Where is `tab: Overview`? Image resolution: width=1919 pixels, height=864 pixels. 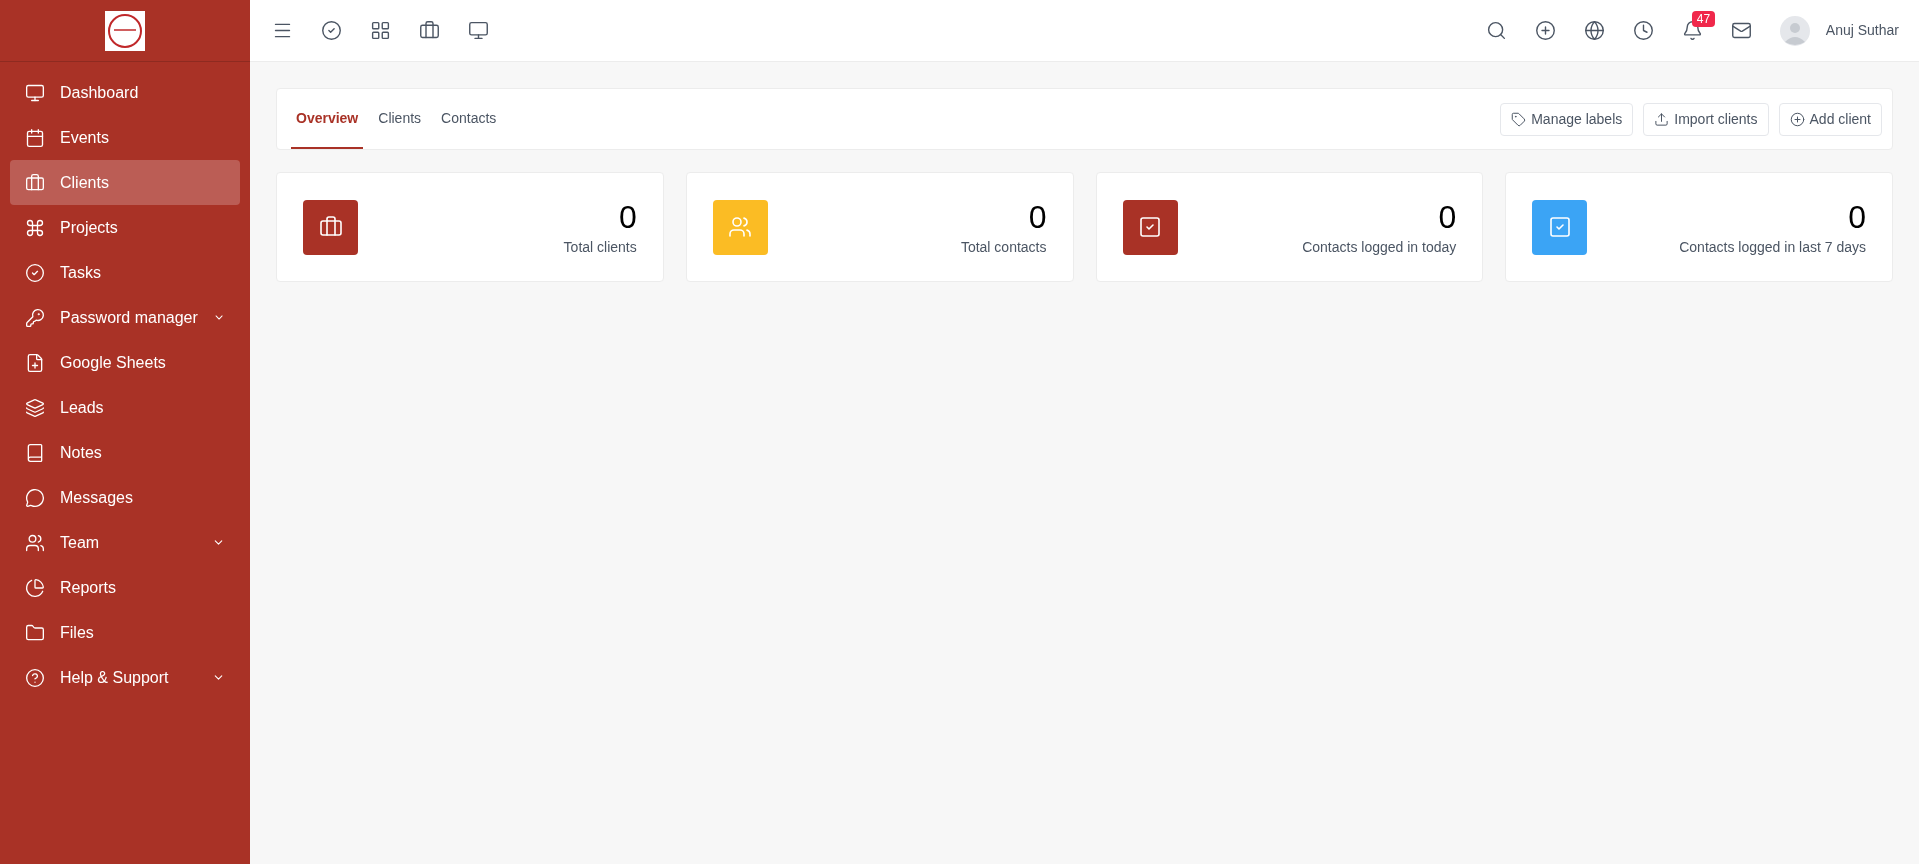 tab: Overview is located at coordinates (327, 119).